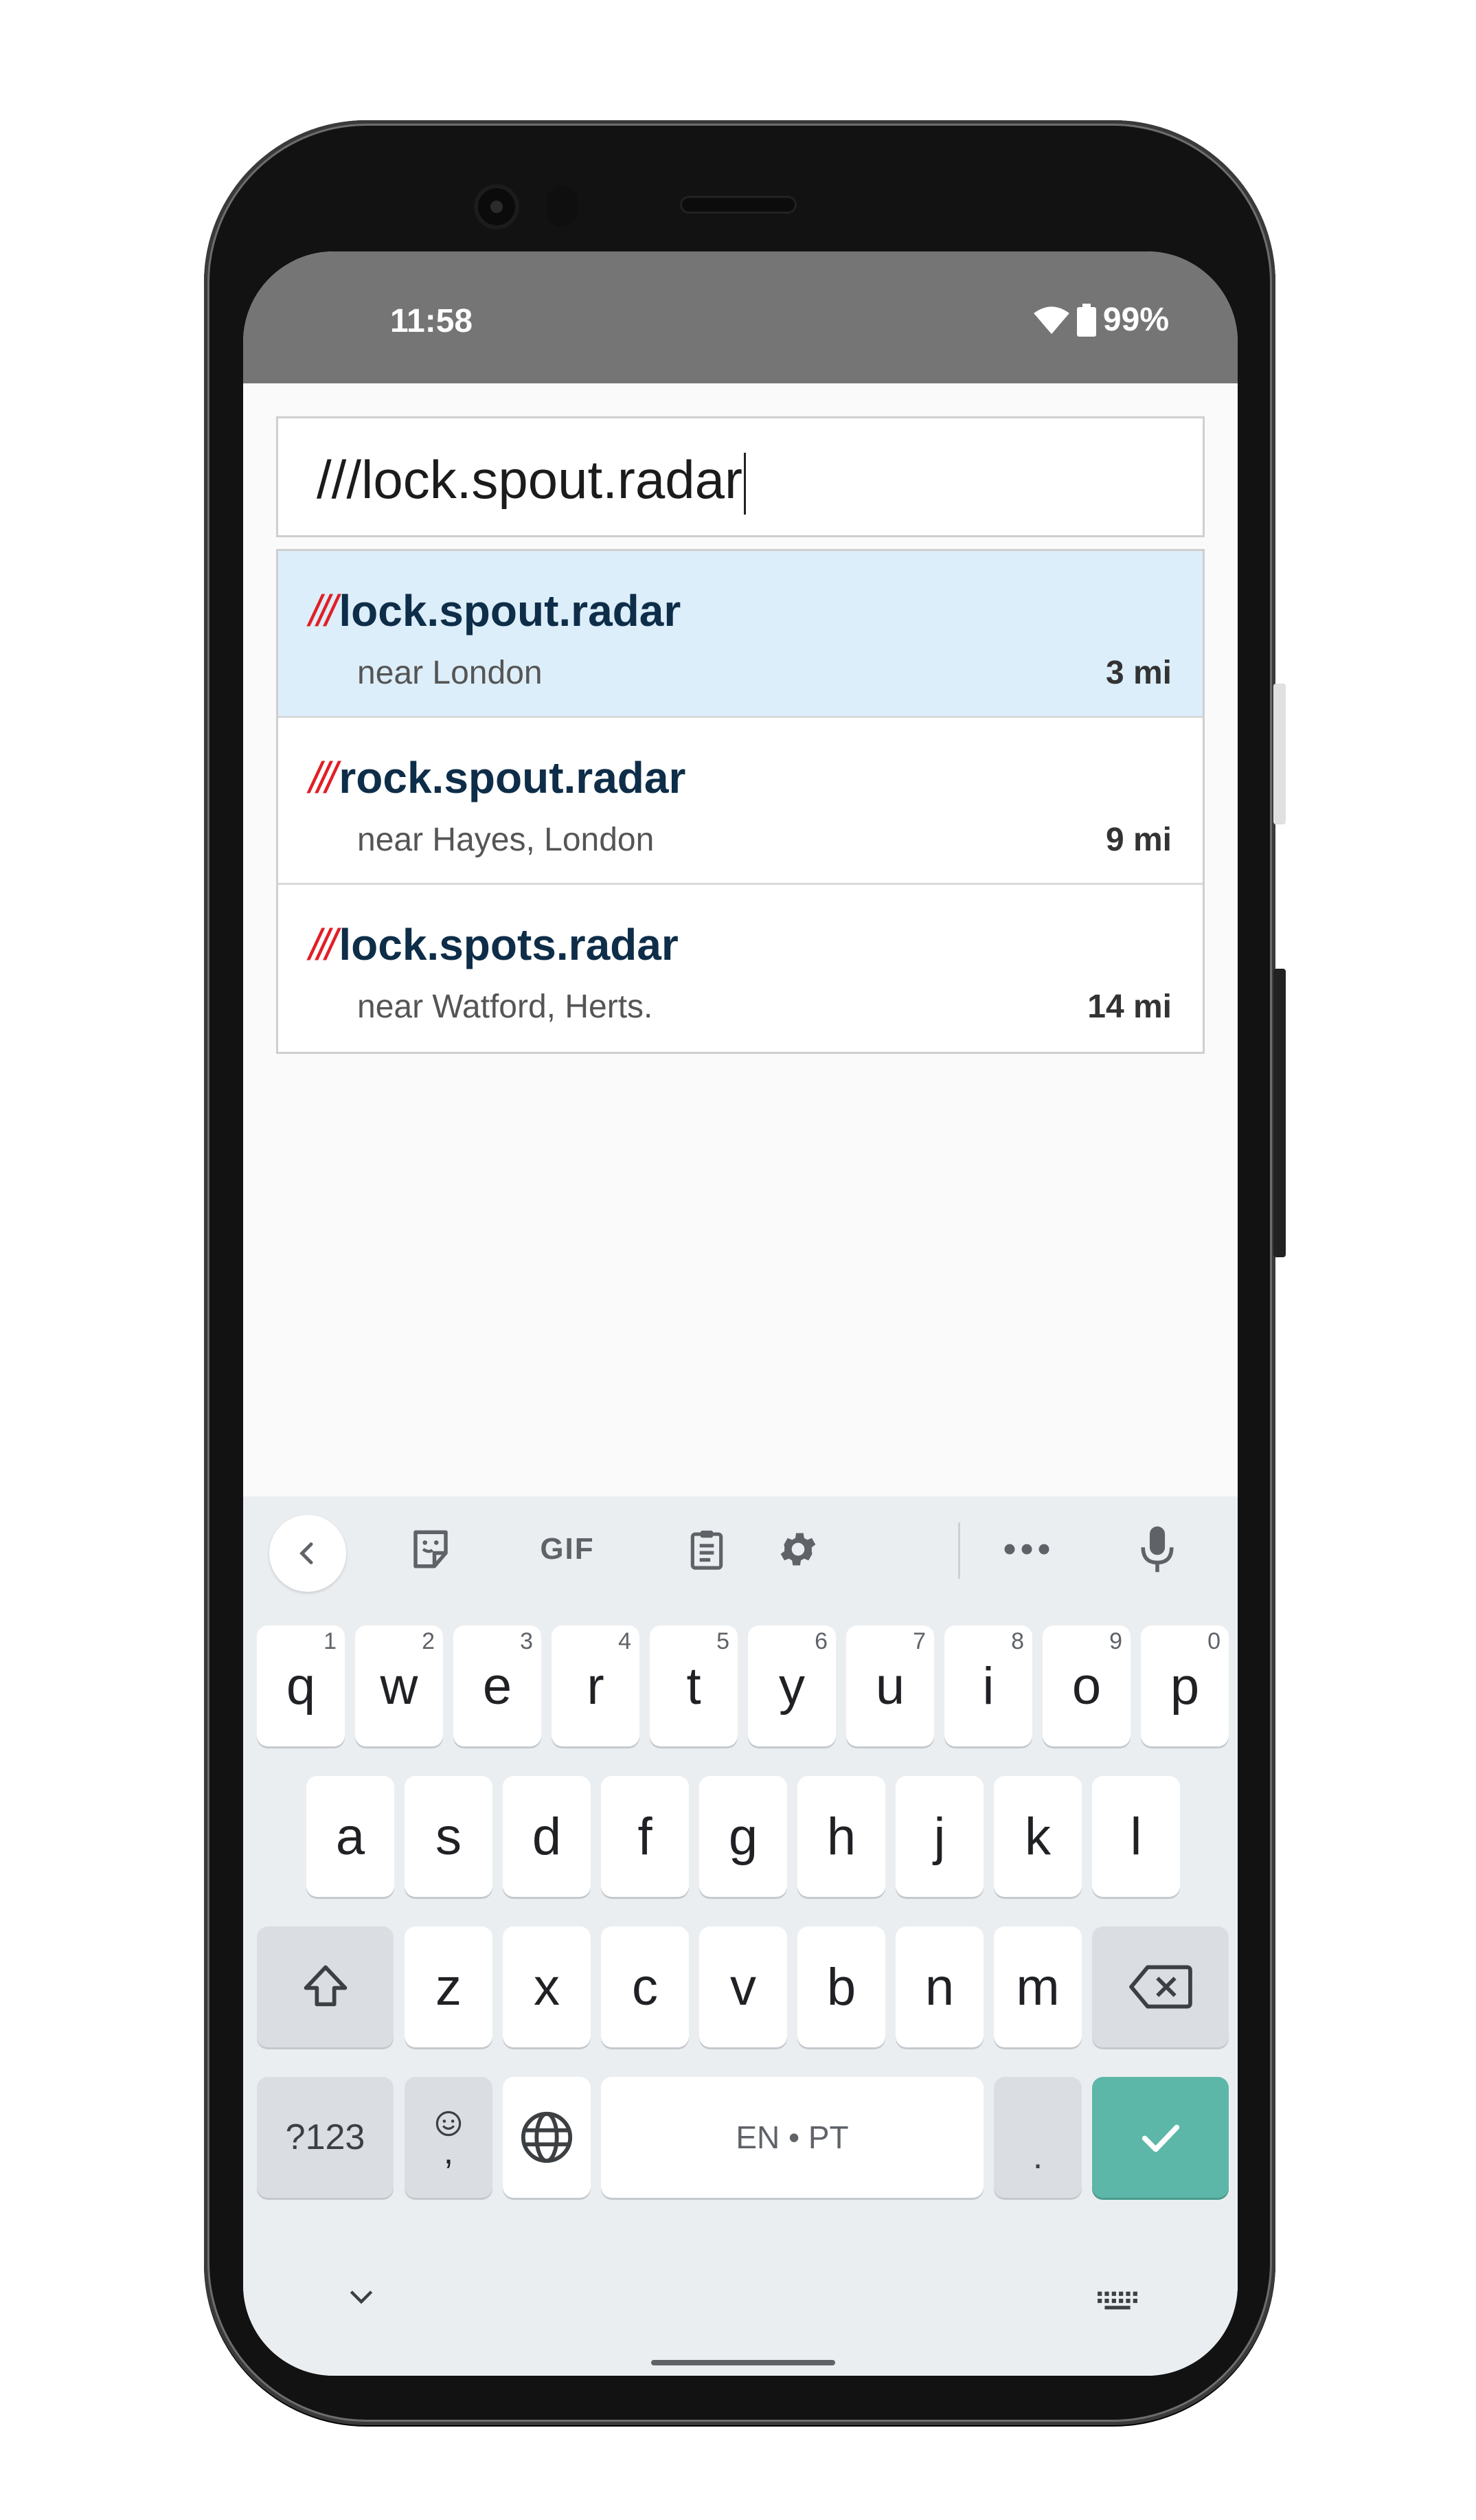  I want to click on key-label: ?123, so click(325, 2137).